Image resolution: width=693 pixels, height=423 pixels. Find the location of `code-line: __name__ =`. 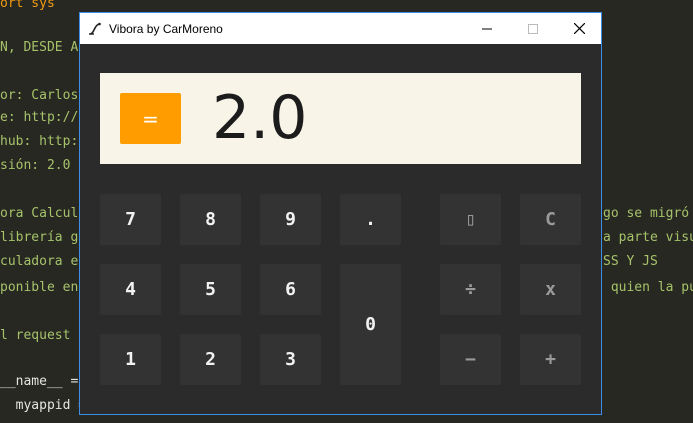

code-line: __name__ = is located at coordinates (39, 381).